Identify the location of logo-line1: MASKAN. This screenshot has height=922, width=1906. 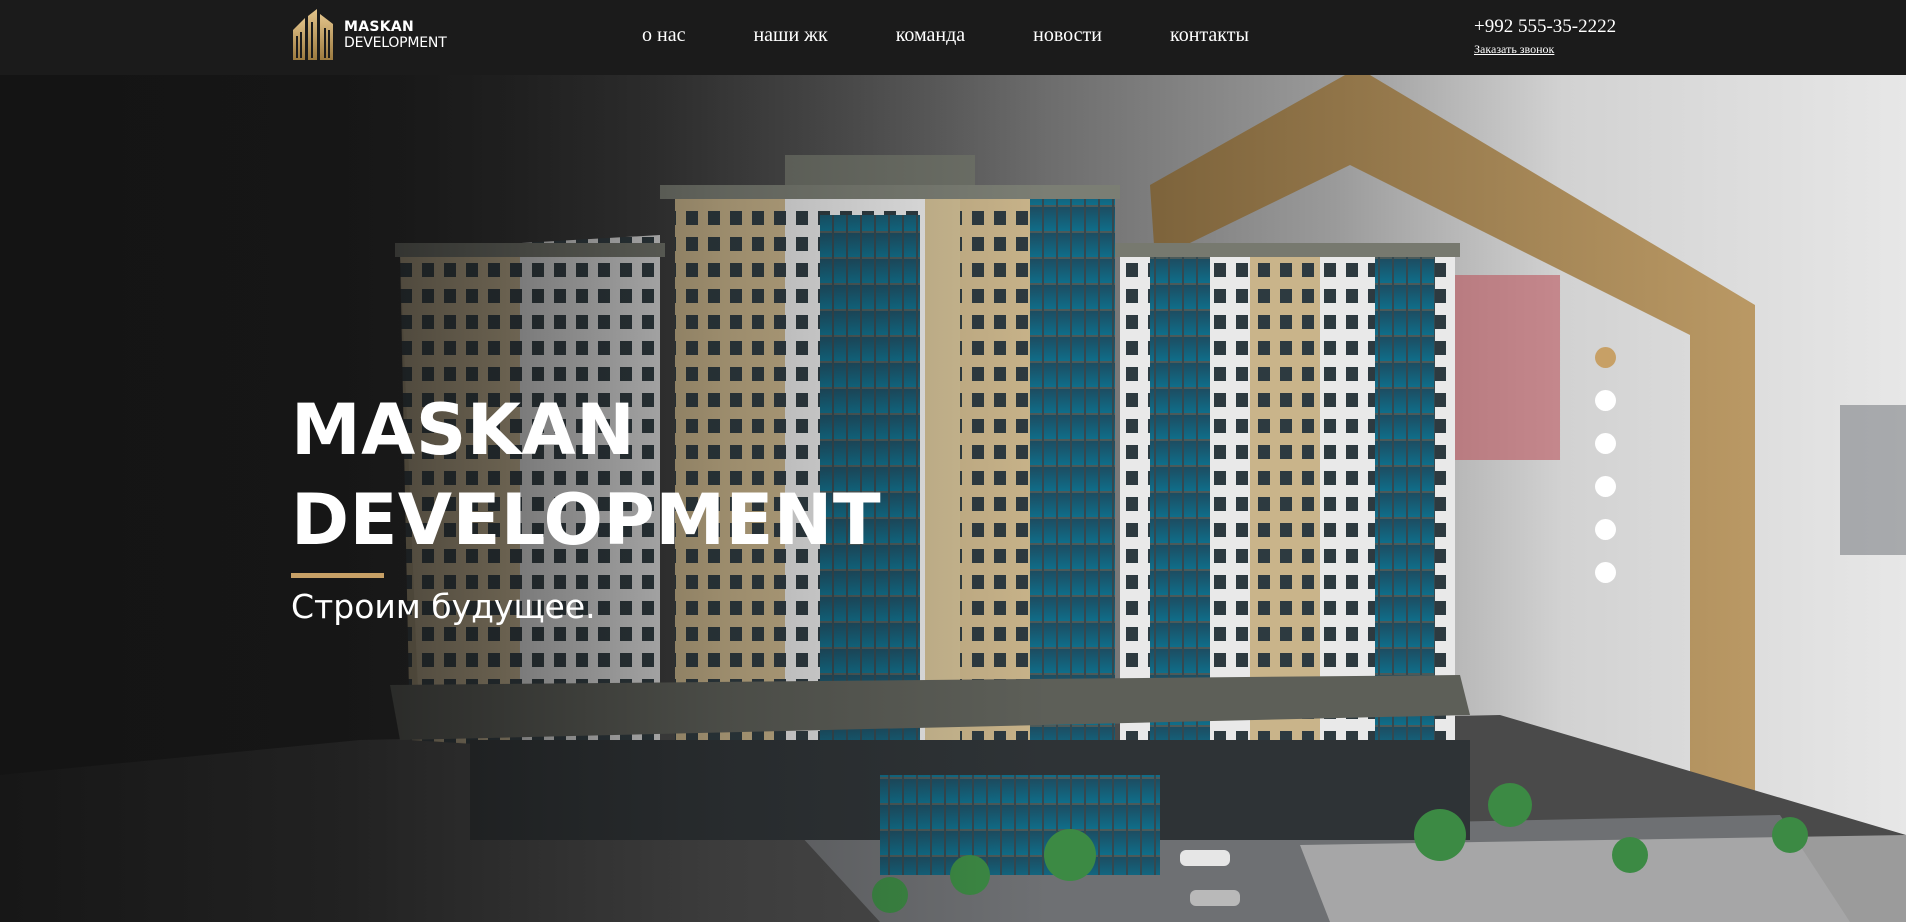
(379, 27).